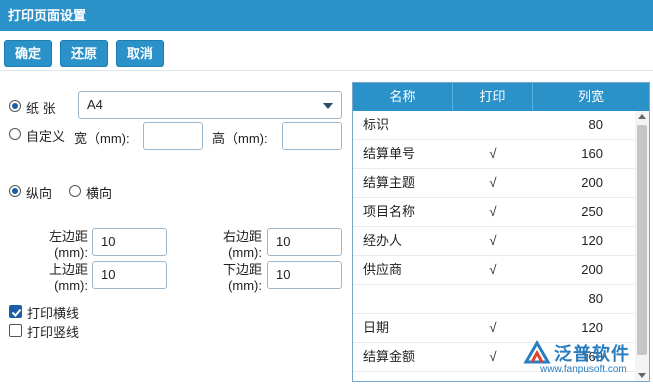 This screenshot has height=386, width=653. I want to click on left-margin-label: 左边距 (mm):, so click(59, 245).